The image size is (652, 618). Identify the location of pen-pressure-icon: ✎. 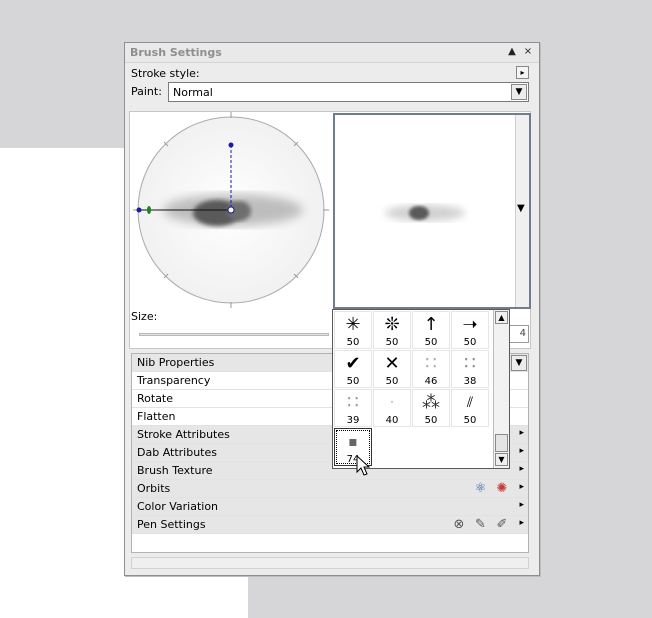
(481, 525).